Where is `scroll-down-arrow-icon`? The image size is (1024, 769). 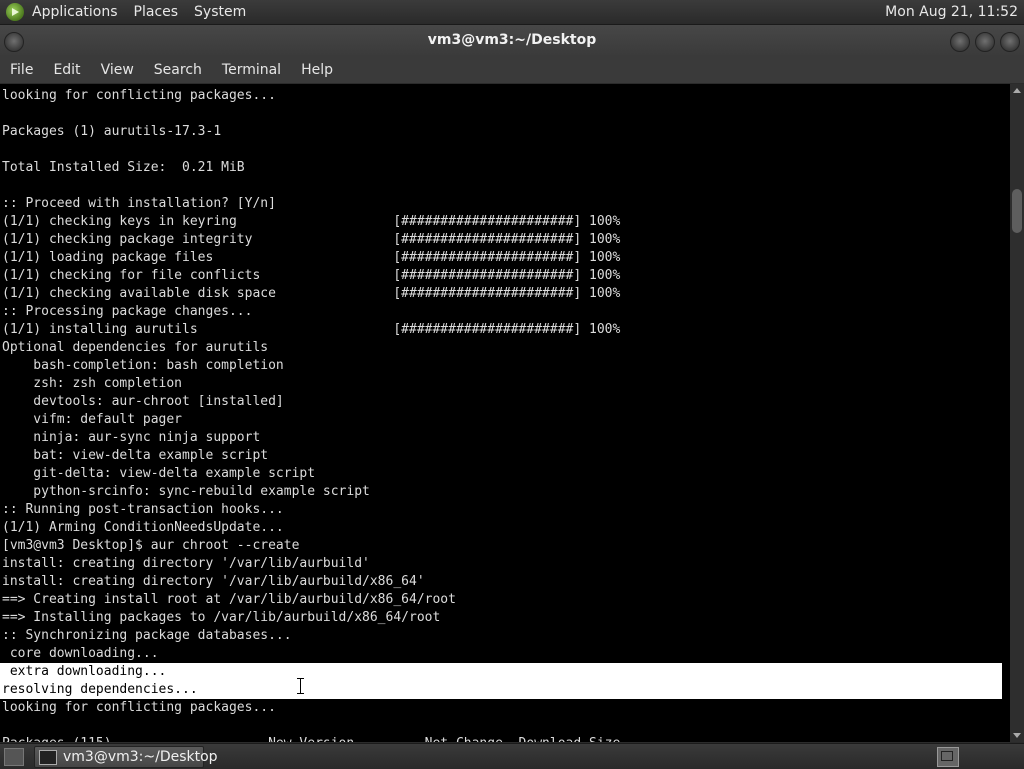 scroll-down-arrow-icon is located at coordinates (1017, 735).